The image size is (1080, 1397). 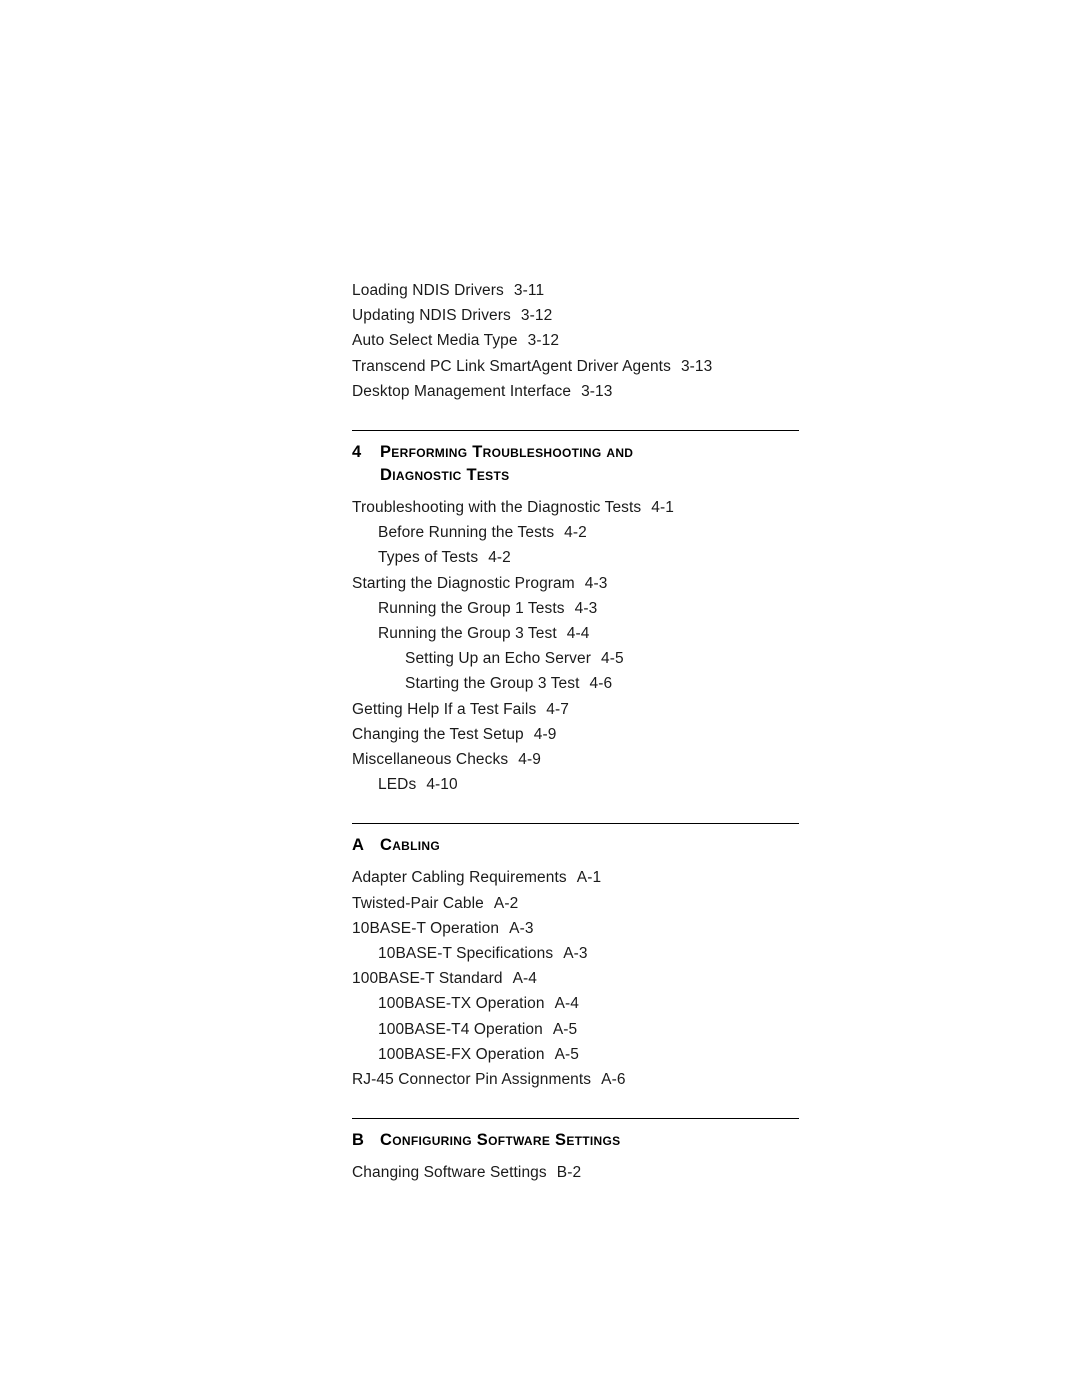 I want to click on toc-entry: Types of Tests 4-2, so click(x=592, y=557).